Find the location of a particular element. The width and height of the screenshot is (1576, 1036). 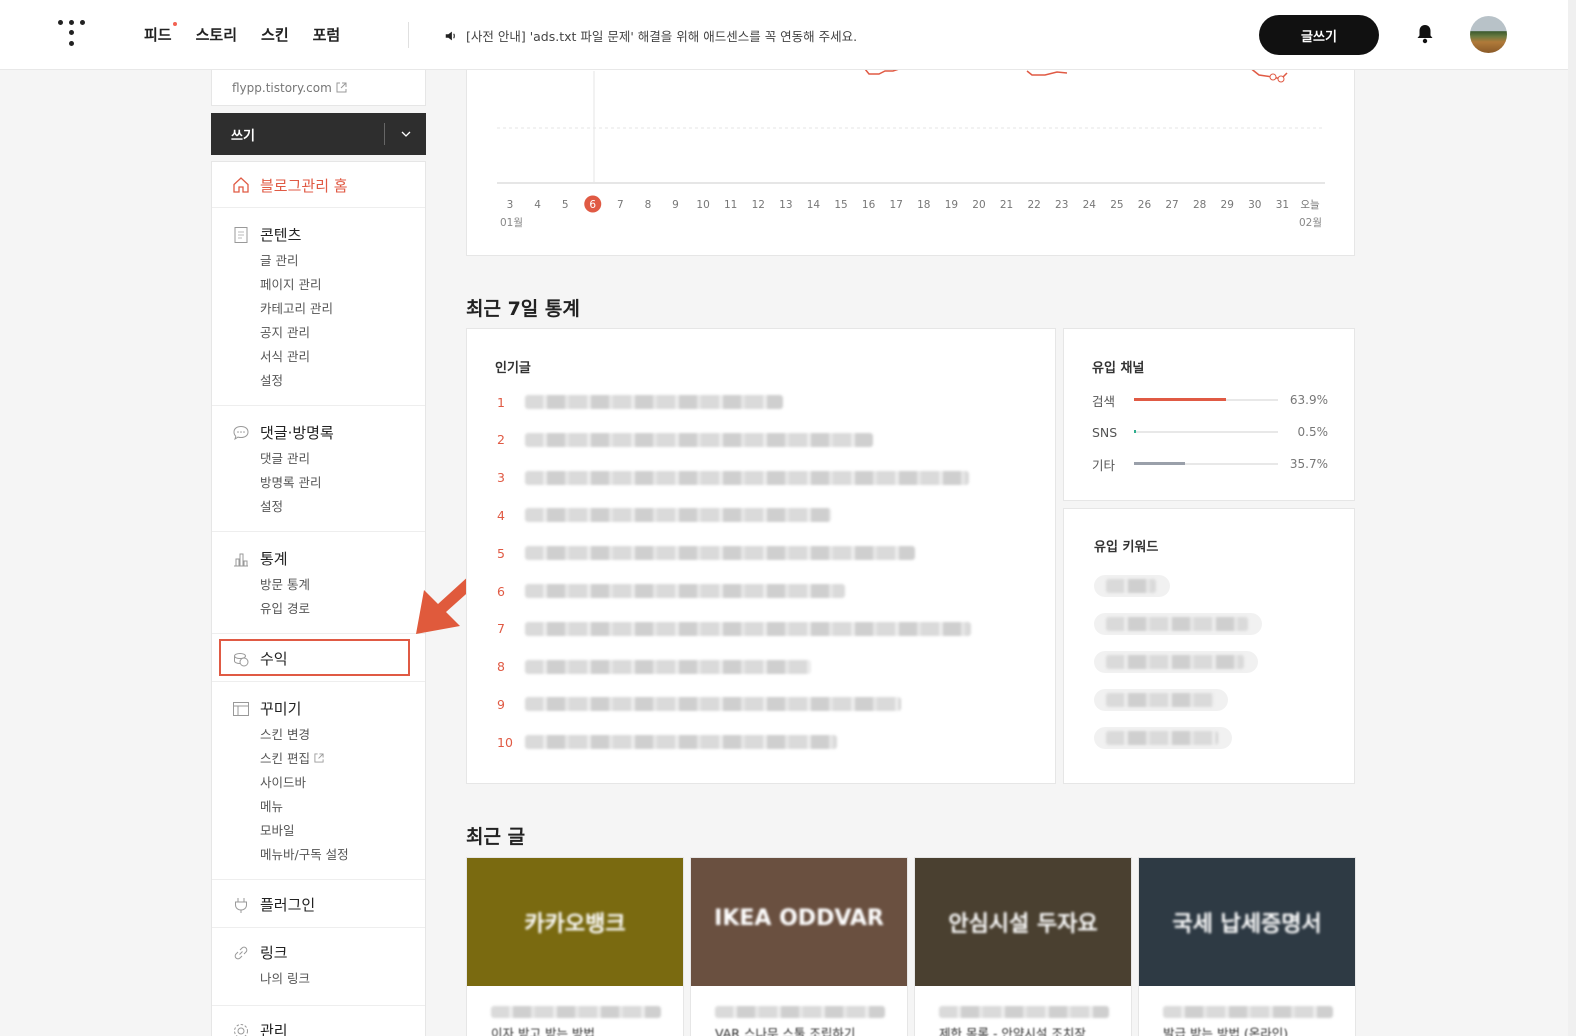

x-tick-label: 12 is located at coordinates (758, 205).